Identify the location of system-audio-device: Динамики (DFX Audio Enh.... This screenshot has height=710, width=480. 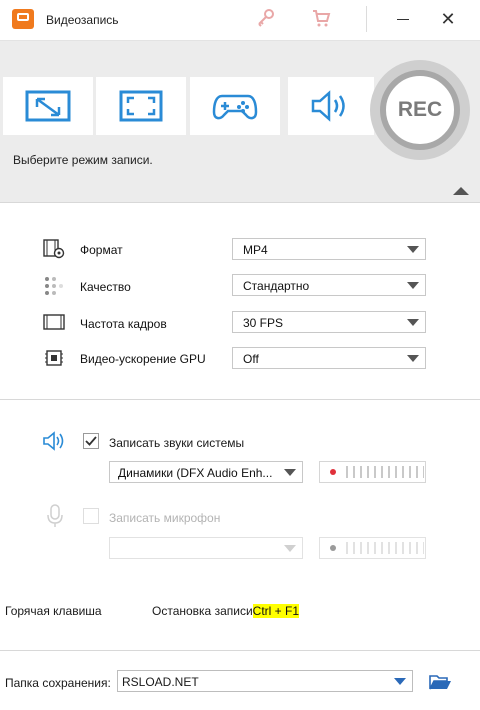
(195, 473).